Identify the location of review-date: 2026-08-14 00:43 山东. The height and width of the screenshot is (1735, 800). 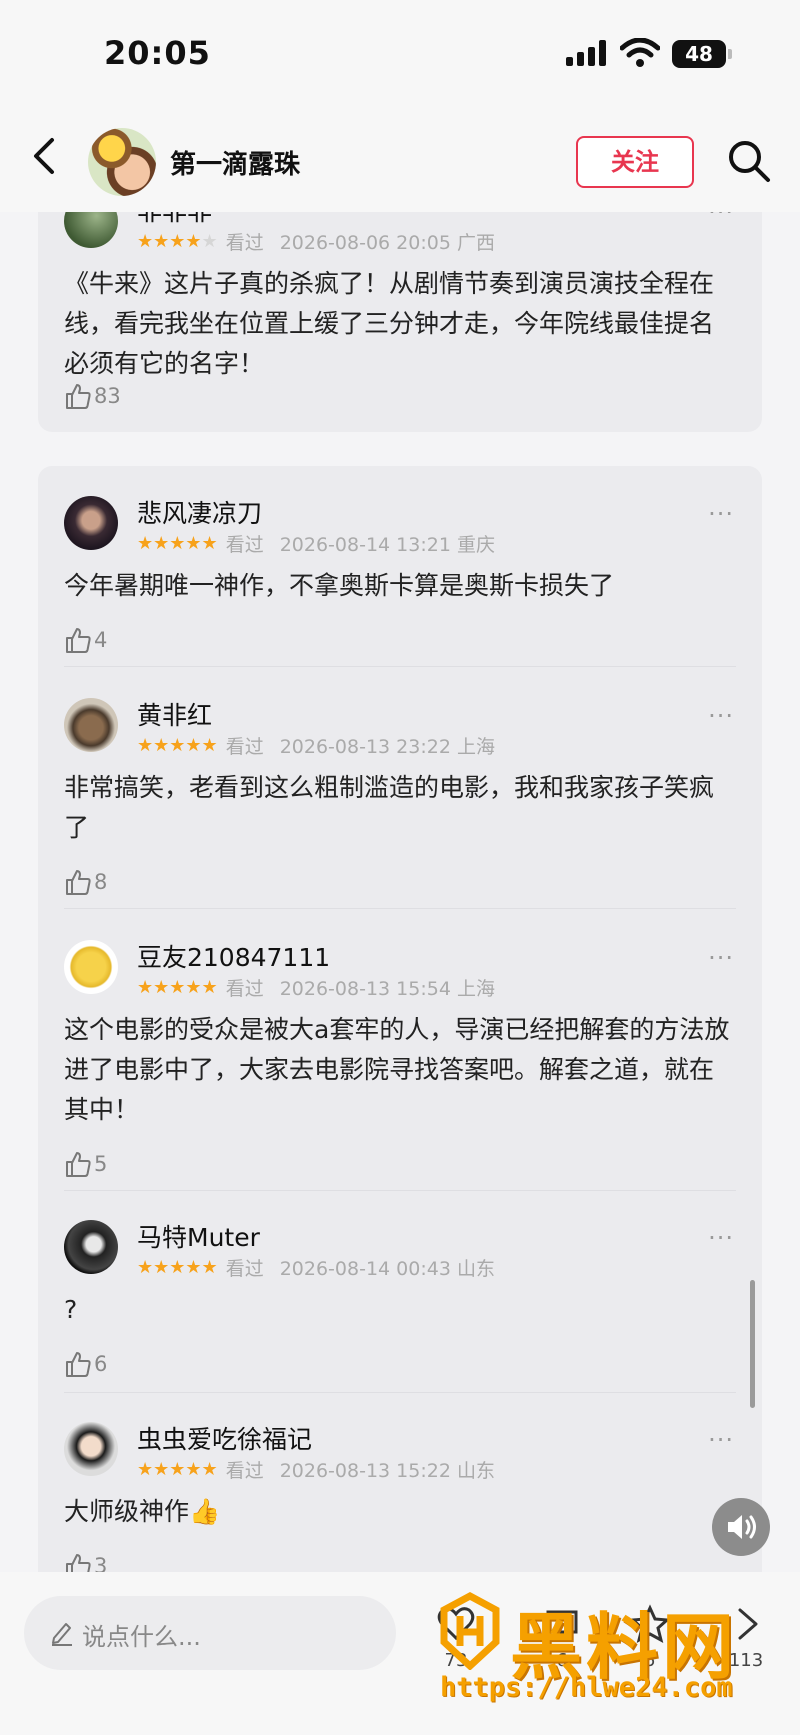
(387, 1269).